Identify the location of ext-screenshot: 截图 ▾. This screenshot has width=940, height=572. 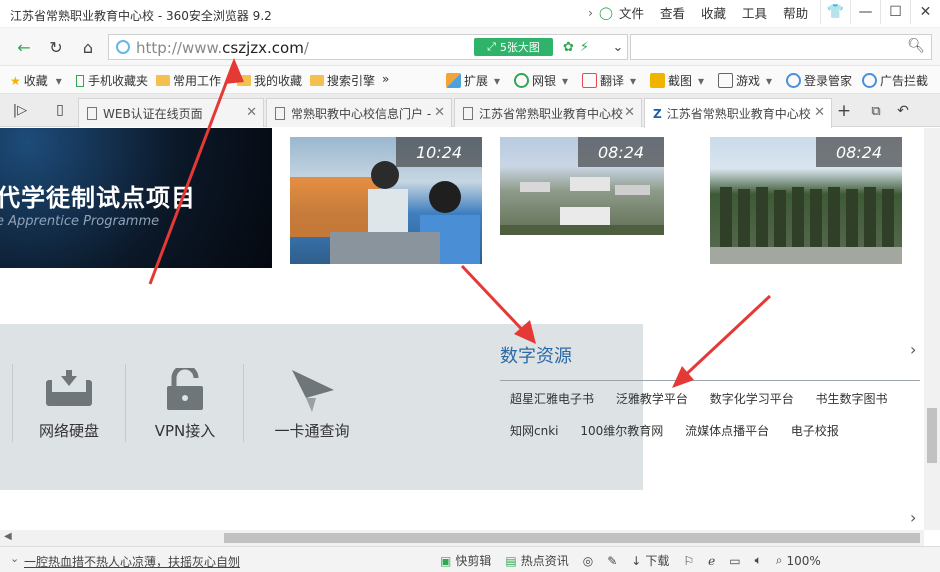
(677, 80).